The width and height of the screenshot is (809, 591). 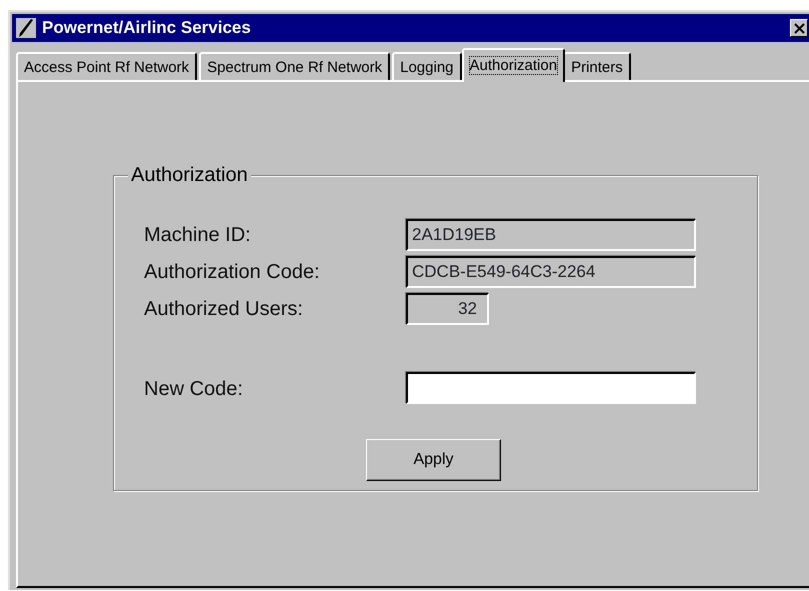 I want to click on readonly-field: CDCB-E549-64C3-2264, so click(x=551, y=272).